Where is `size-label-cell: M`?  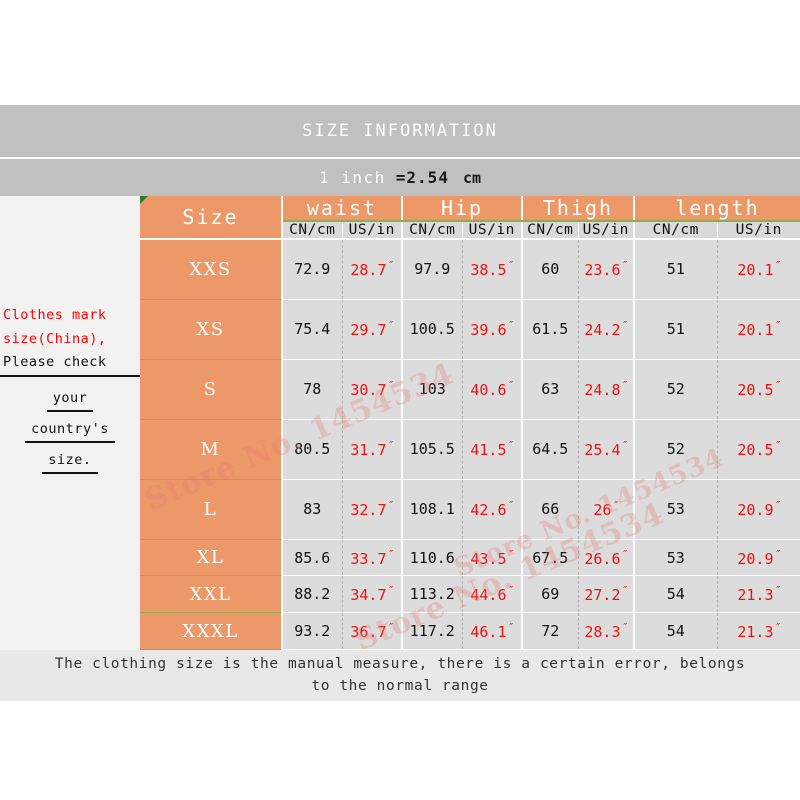 size-label-cell: M is located at coordinates (211, 449).